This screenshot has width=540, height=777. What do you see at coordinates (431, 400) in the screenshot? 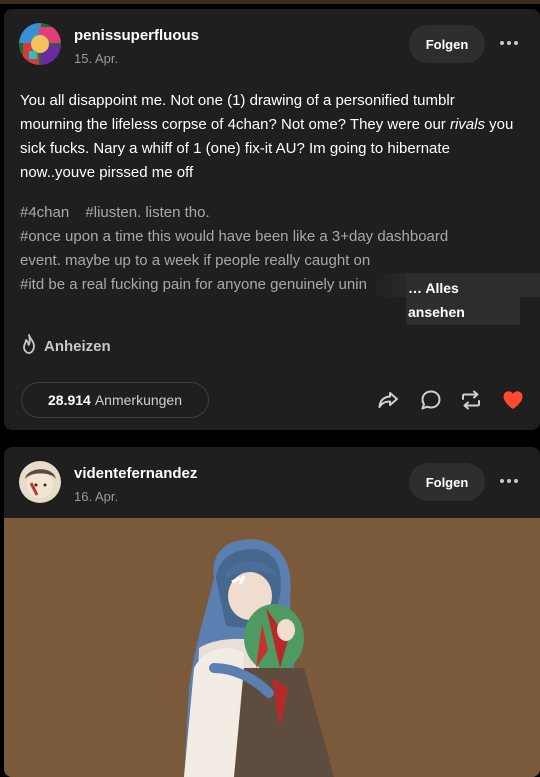
I see `speech-bubble-icon` at bounding box center [431, 400].